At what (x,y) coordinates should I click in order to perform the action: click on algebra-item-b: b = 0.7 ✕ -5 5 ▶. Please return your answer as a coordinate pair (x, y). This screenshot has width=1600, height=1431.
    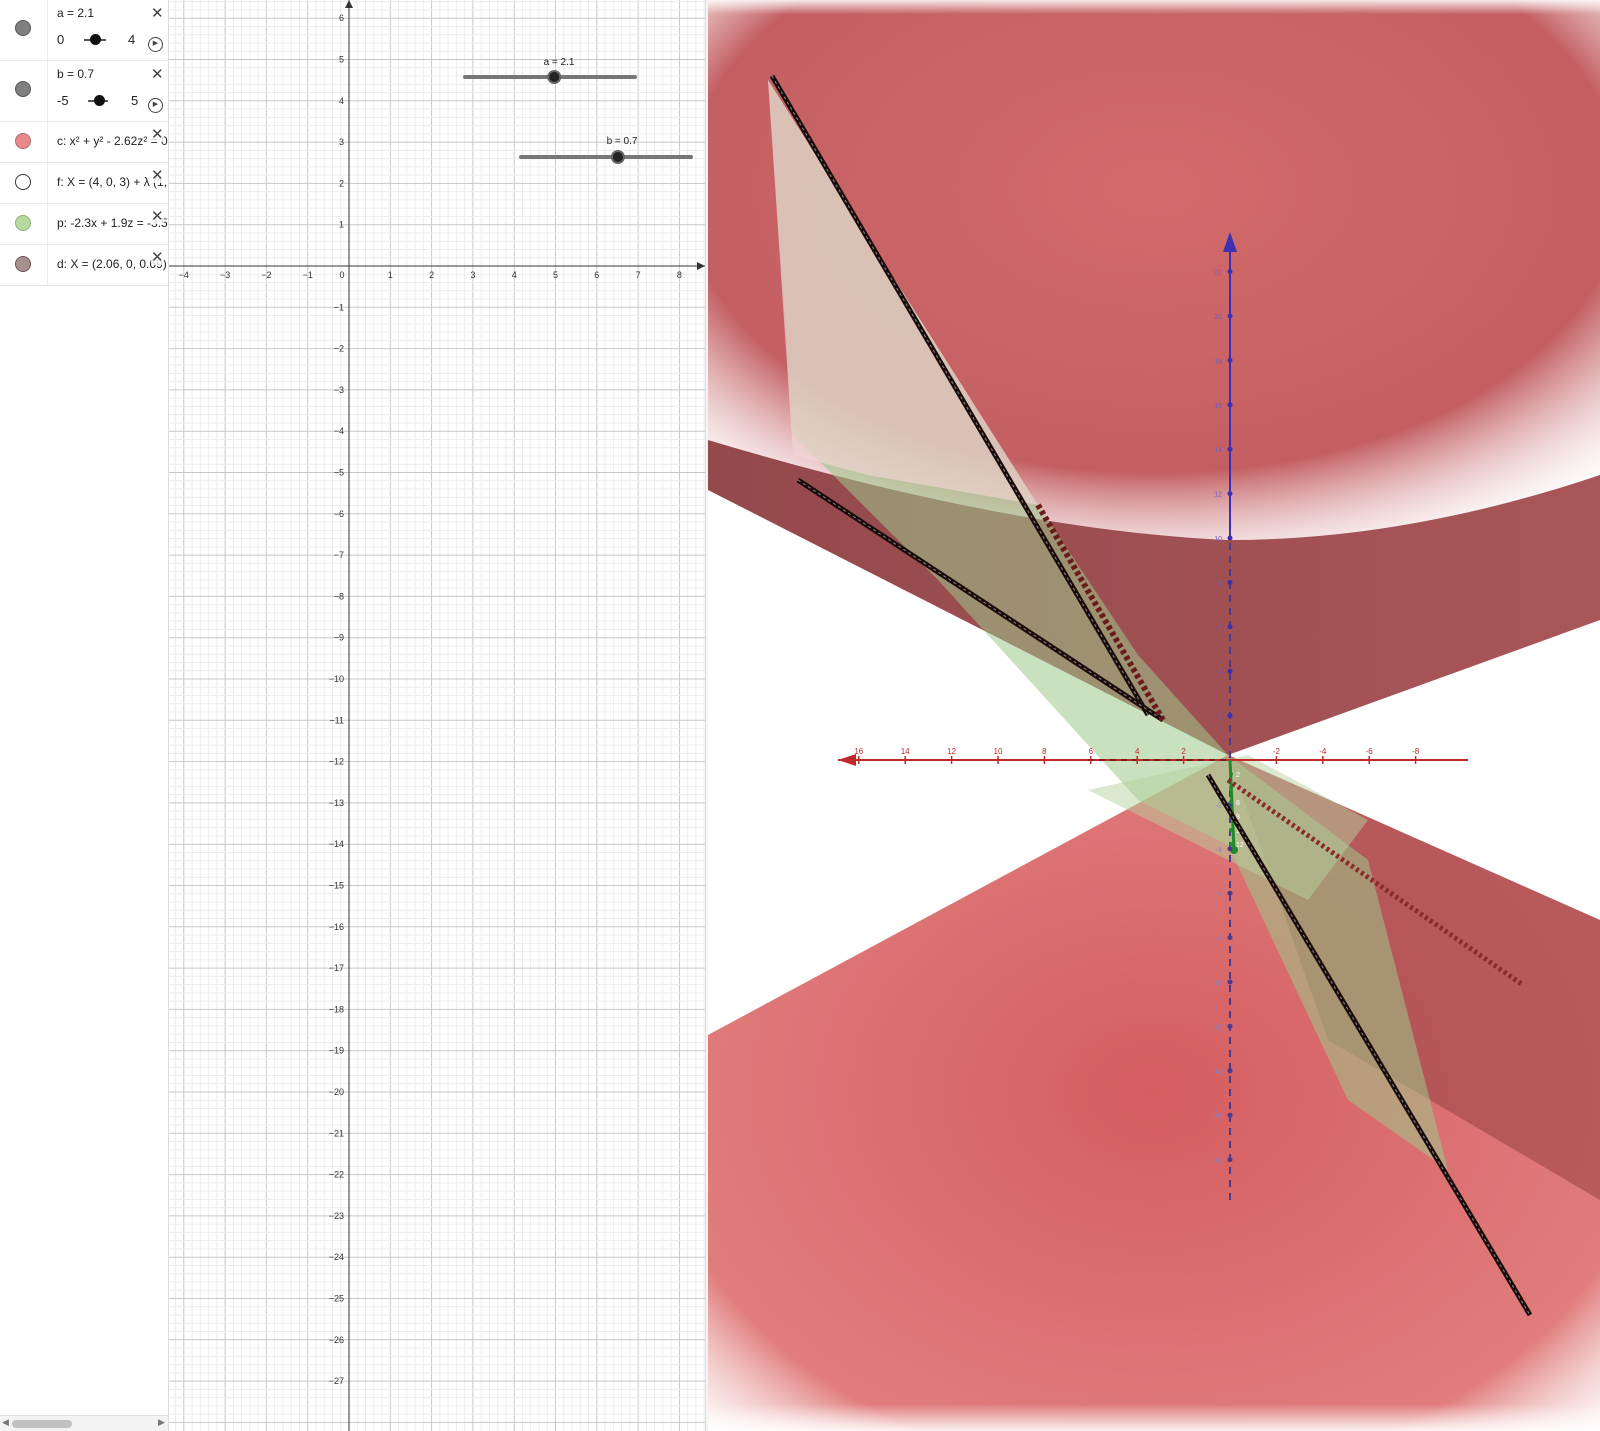
    Looking at the image, I should click on (84, 91).